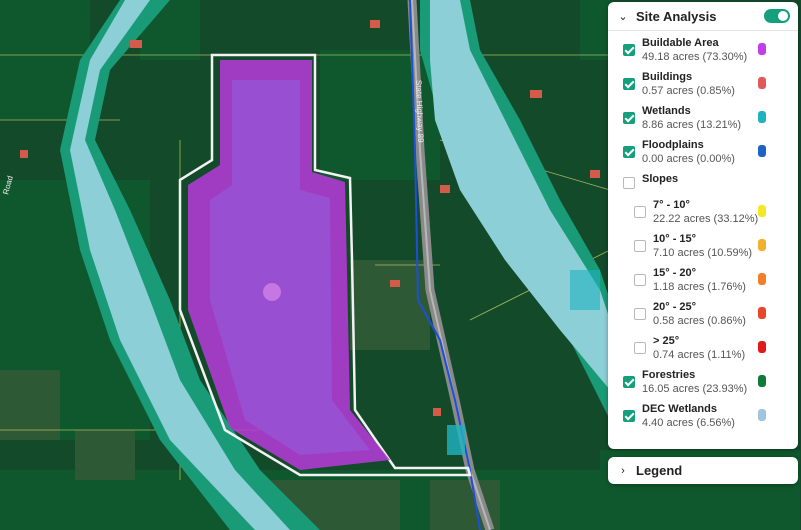 Image resolution: width=801 pixels, height=530 pixels. What do you see at coordinates (695, 389) in the screenshot?
I see `layer-acreage: 16.05 acres (23.93%)` at bounding box center [695, 389].